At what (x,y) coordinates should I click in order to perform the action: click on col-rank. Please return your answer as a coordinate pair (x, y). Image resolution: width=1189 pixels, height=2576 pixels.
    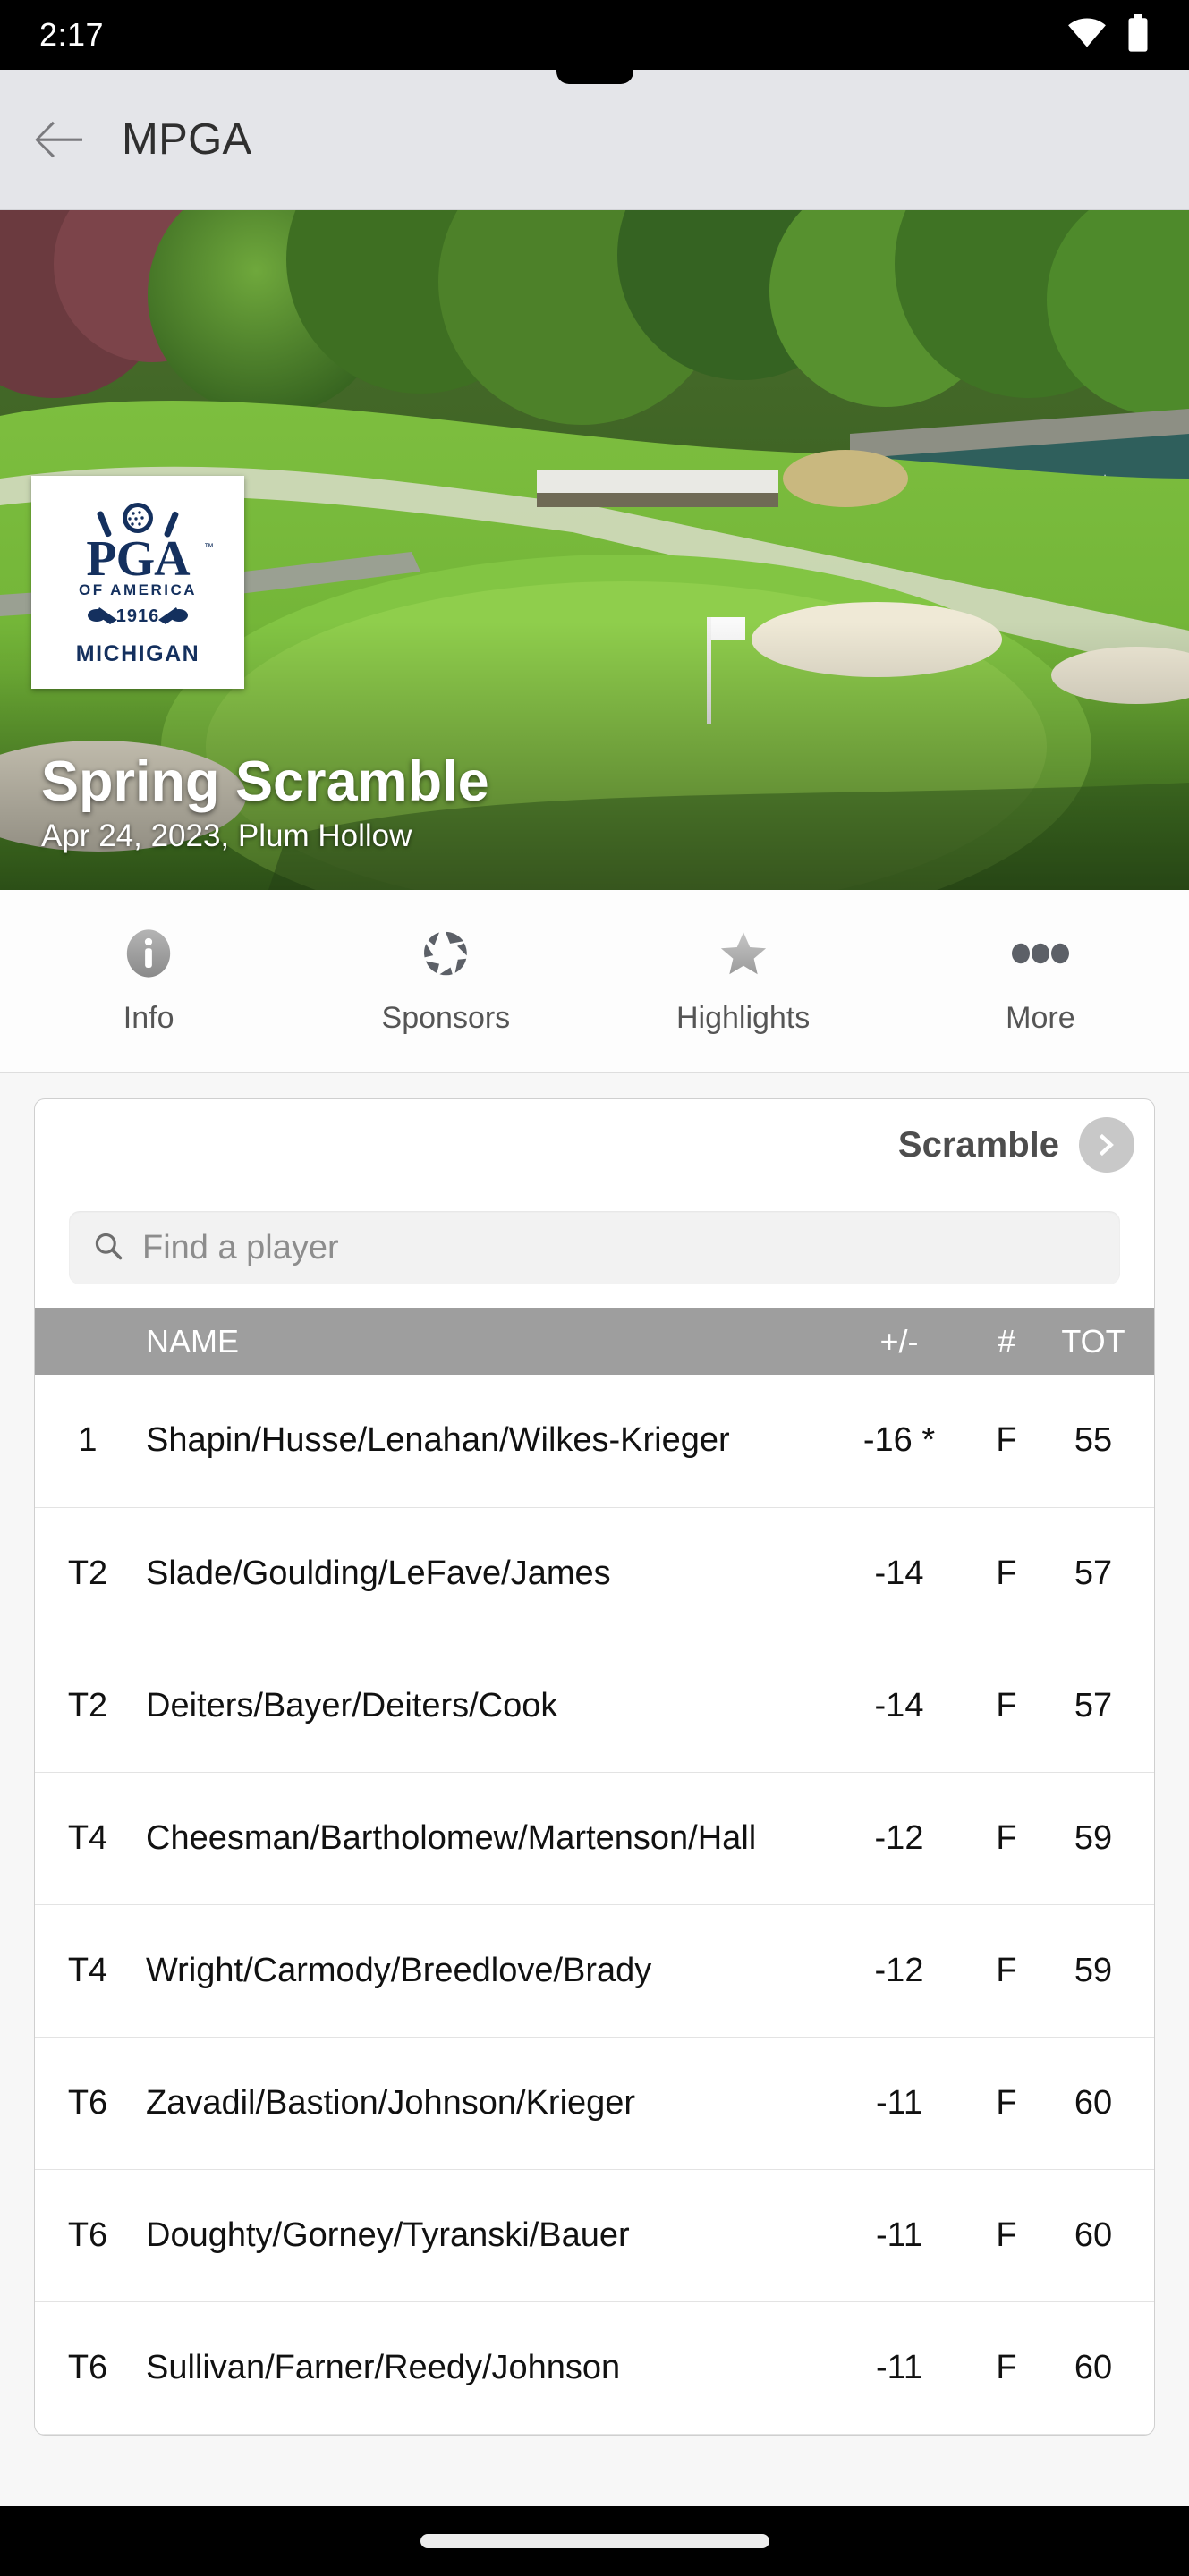
    Looking at the image, I should click on (87, 1341).